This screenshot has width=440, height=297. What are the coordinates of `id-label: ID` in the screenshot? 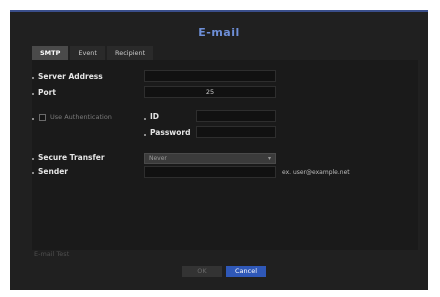 It's located at (155, 116).